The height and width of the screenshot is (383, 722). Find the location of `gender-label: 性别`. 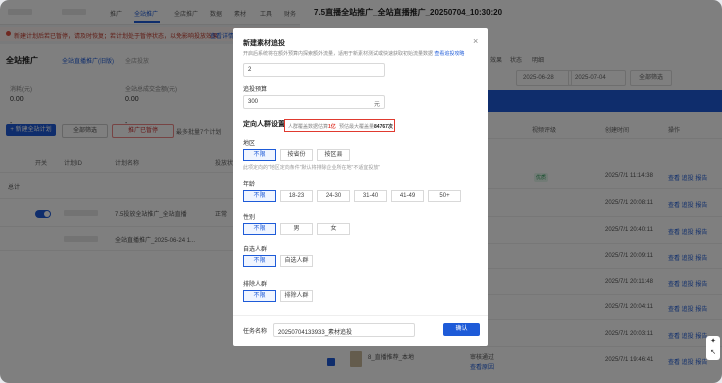

gender-label: 性别 is located at coordinates (249, 218).